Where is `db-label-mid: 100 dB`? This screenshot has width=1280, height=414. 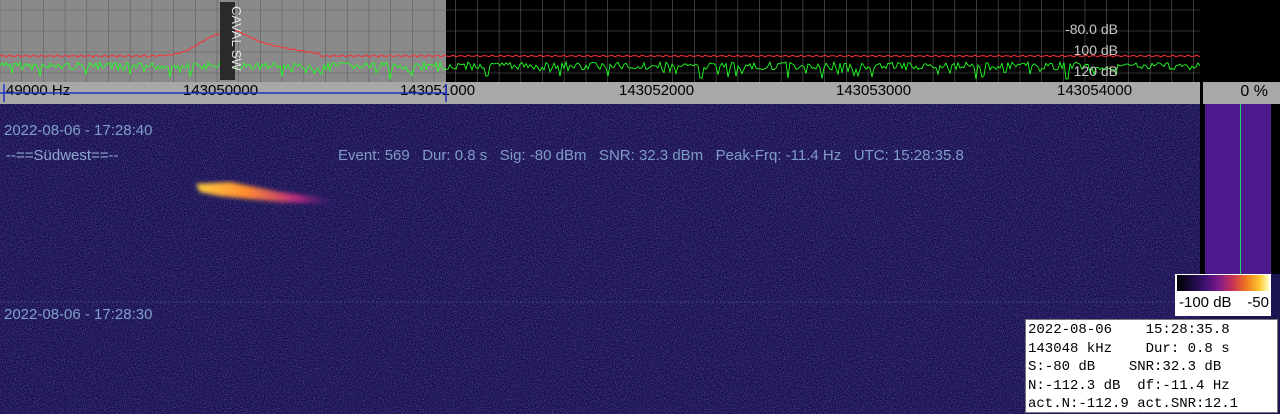 db-label-mid: 100 dB is located at coordinates (1095, 50).